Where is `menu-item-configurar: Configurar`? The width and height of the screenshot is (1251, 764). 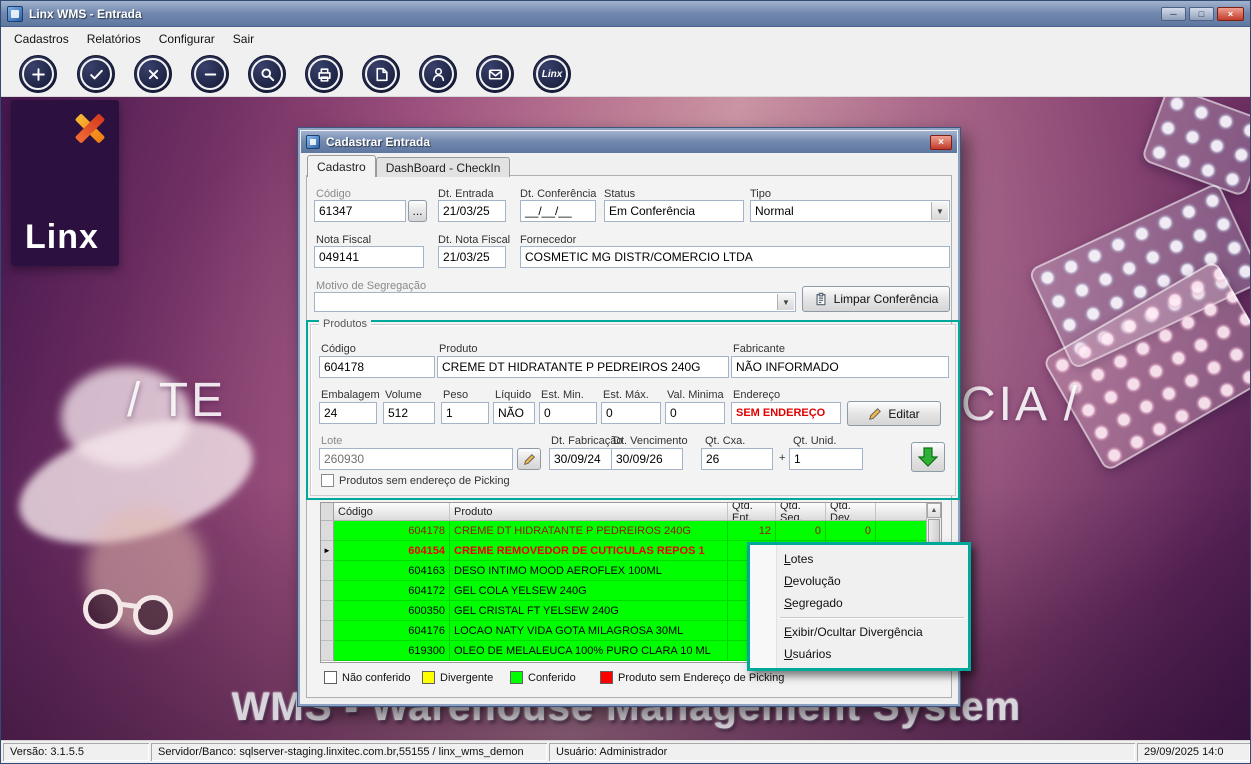 menu-item-configurar: Configurar is located at coordinates (187, 39).